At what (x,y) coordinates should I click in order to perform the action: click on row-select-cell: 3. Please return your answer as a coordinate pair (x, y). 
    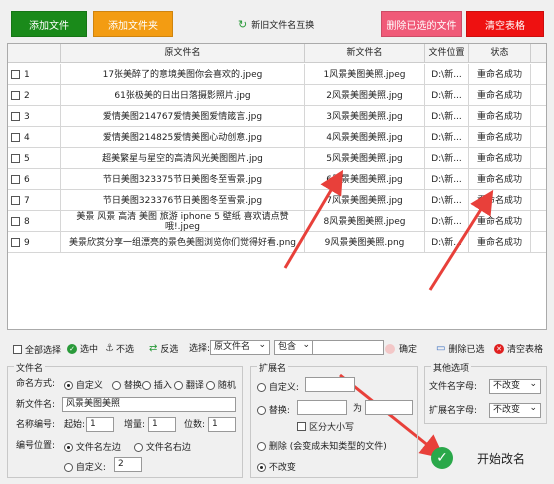
    Looking at the image, I should click on (34, 116).